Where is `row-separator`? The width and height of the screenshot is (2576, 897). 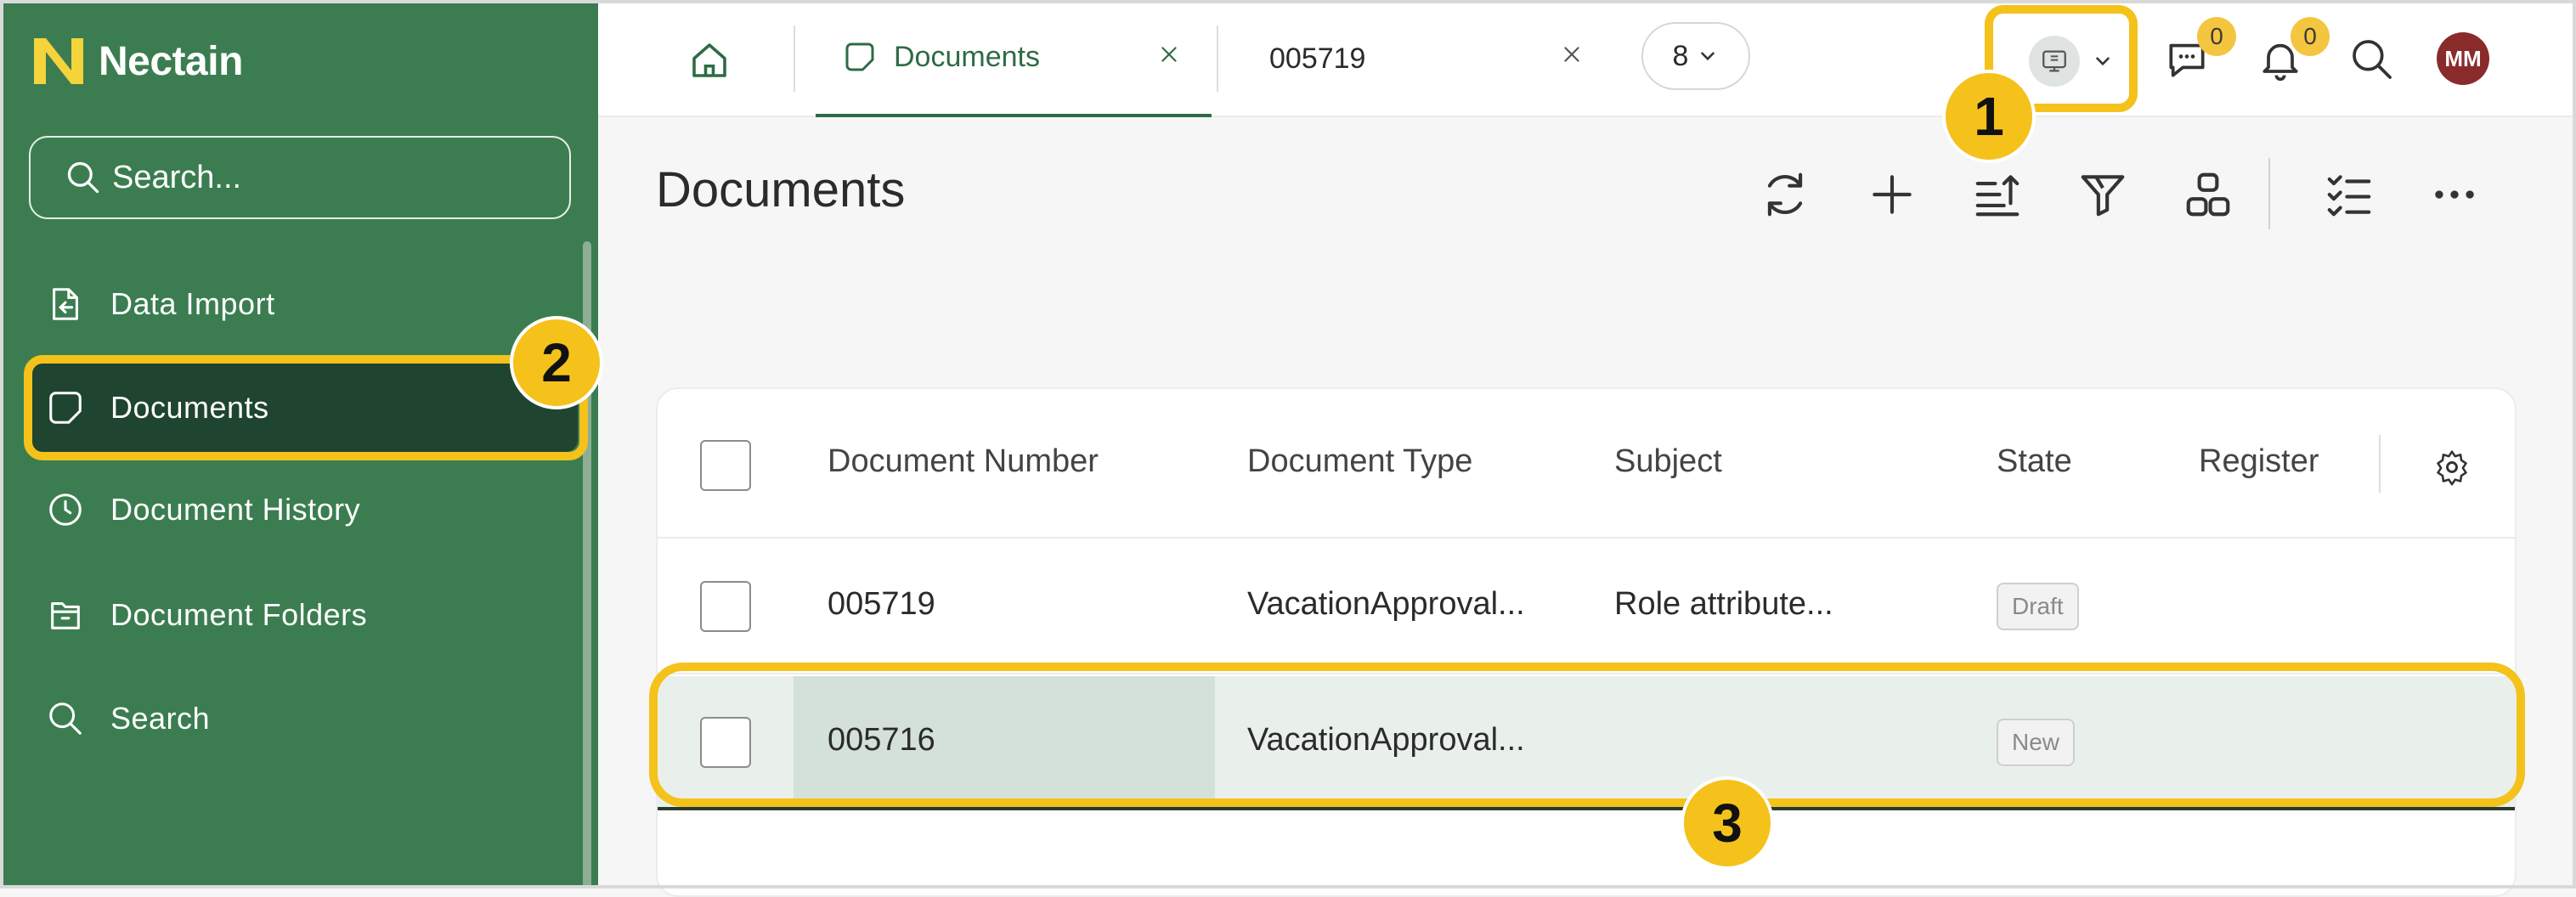 row-separator is located at coordinates (1587, 809).